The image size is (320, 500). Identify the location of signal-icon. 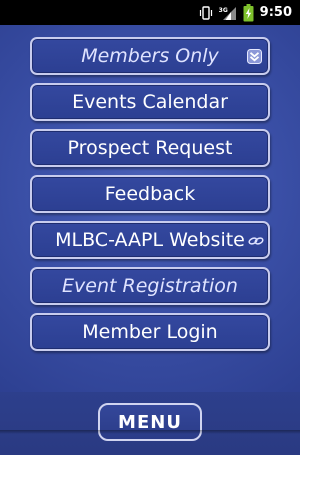
(229, 13).